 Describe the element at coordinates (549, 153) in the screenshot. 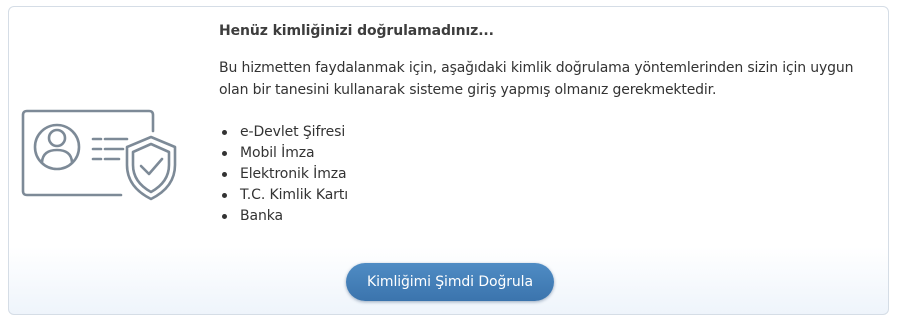

I see `list-item: Mobil İmza` at that location.